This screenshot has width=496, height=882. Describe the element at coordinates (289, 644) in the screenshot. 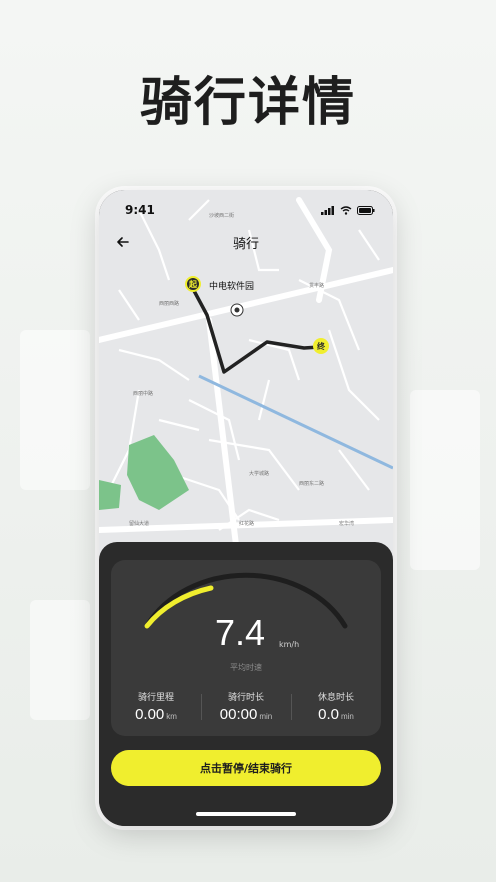

I see `speed-unit: km/h` at that location.